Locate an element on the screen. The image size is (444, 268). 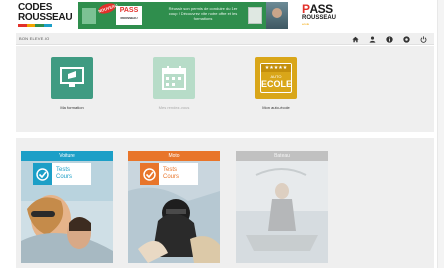
codes-rousseau-logo: CODES ROUSSEAU is located at coordinates (45, 16).